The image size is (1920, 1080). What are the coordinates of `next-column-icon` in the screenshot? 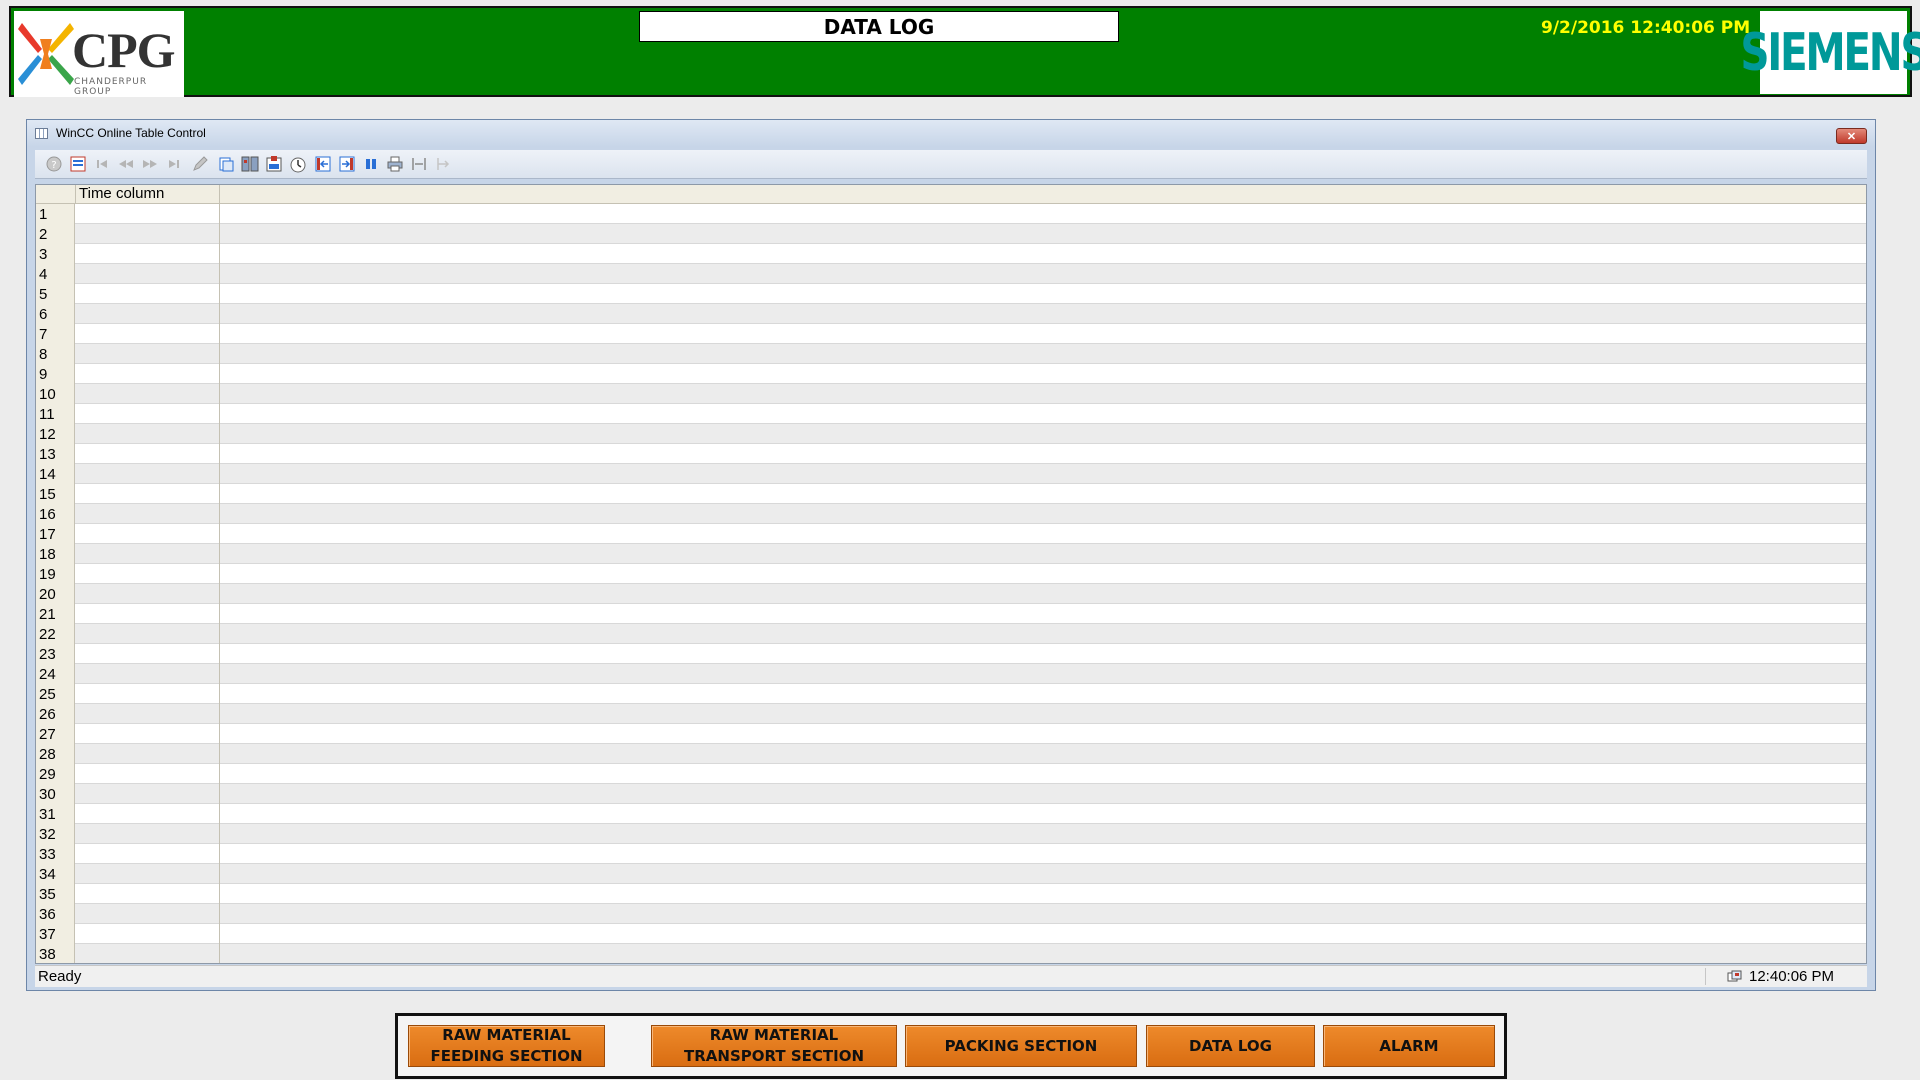 It's located at (347, 164).